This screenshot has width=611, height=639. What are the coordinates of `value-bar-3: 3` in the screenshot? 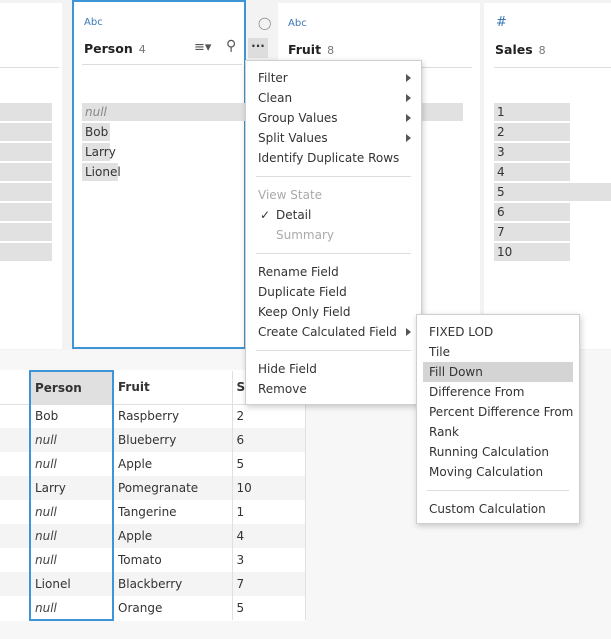 It's located at (532, 152).